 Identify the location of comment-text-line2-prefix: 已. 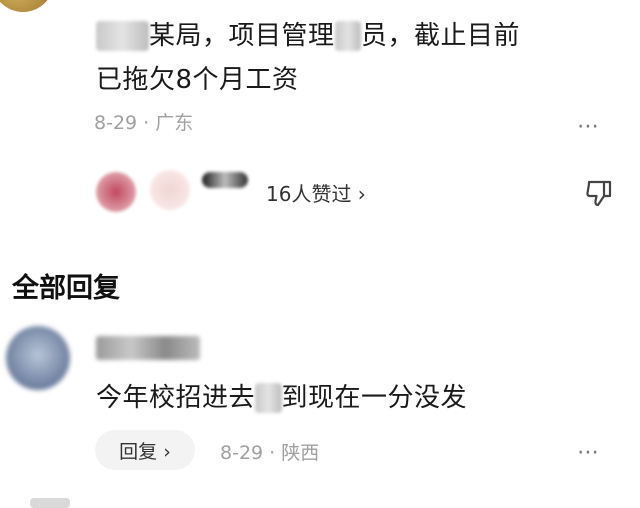
(109, 80).